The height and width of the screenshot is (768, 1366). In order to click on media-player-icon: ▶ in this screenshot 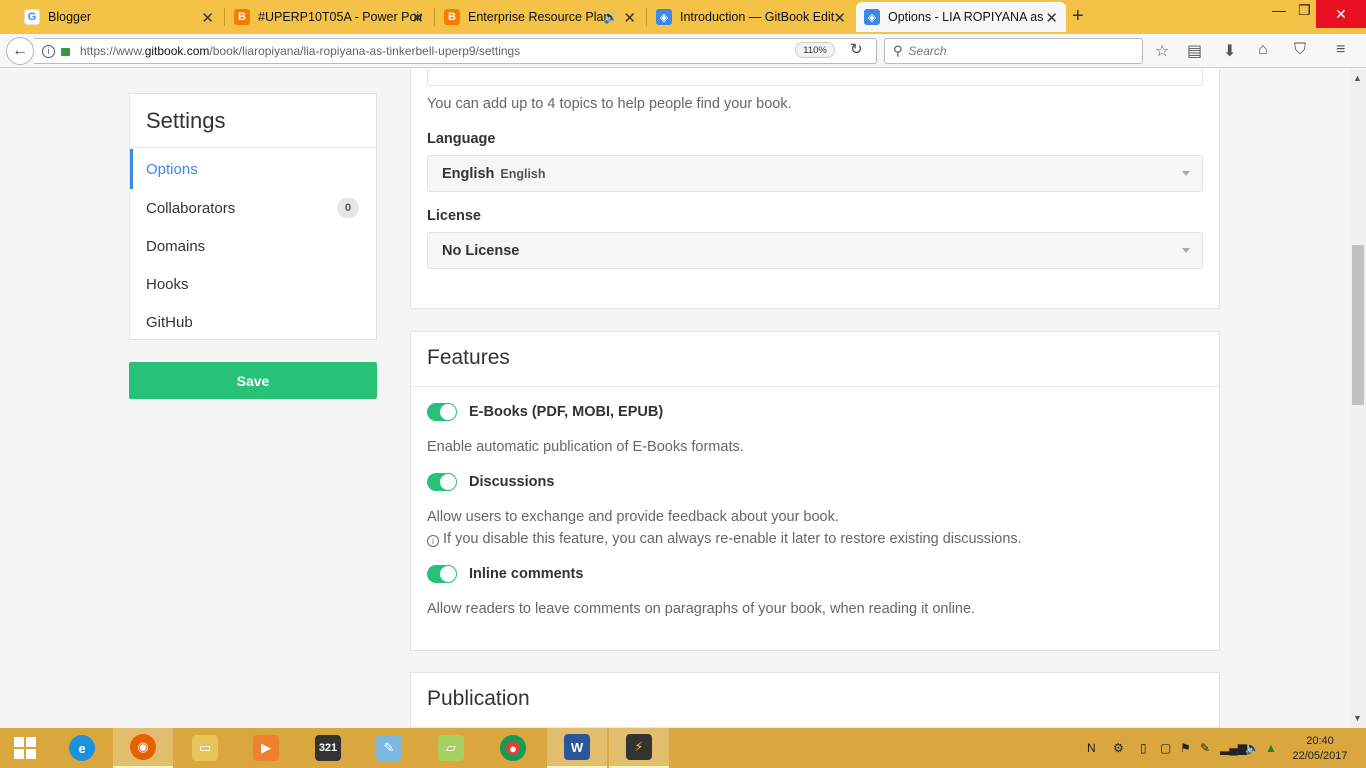, I will do `click(266, 748)`.